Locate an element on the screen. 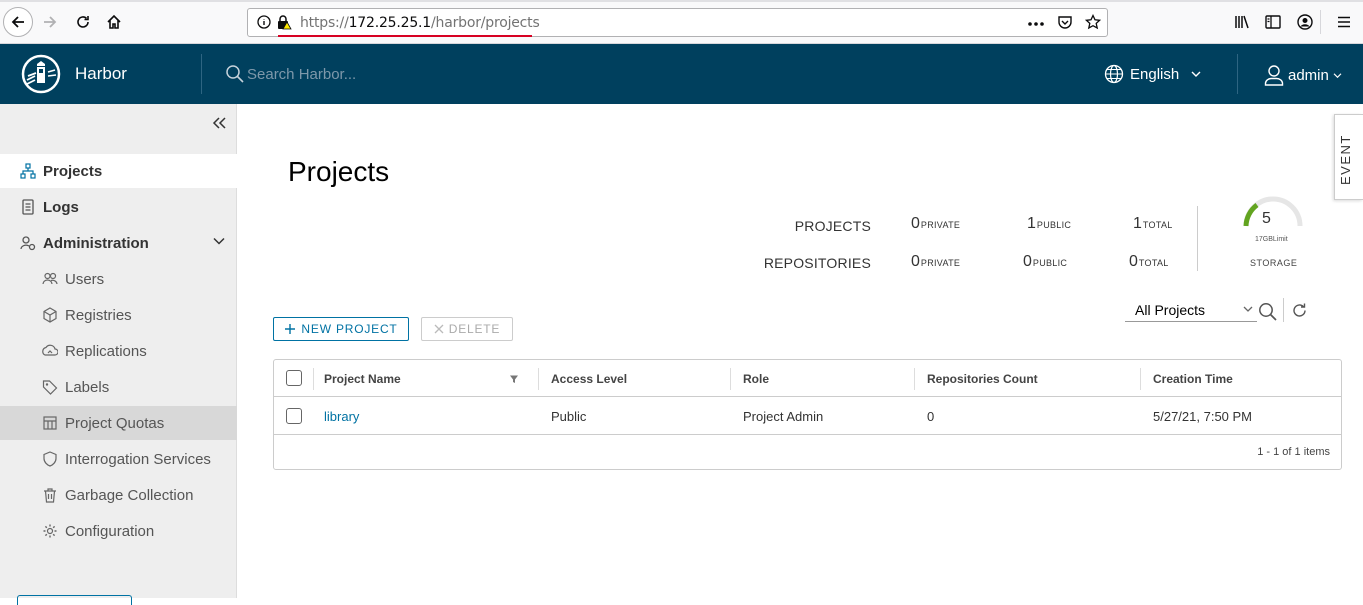 This screenshot has width=1363, height=605. sidebar-item-label: Configuration is located at coordinates (110, 531).